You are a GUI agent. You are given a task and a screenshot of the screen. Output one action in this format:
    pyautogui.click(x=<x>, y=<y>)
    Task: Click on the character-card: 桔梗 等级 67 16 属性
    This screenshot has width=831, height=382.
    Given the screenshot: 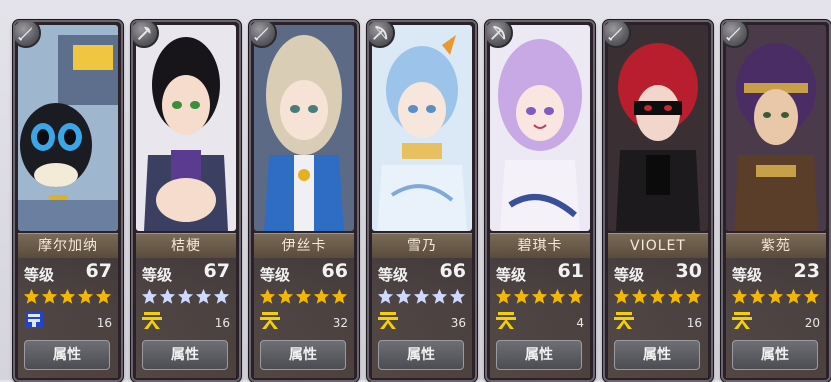 What is the action you would take?
    pyautogui.click(x=186, y=201)
    